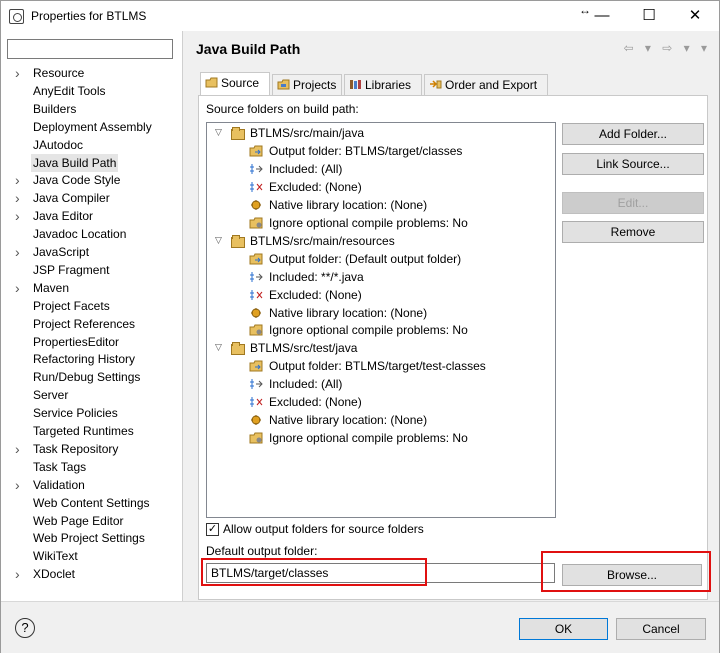  I want to click on sidebar-item: Maven, so click(51, 288).